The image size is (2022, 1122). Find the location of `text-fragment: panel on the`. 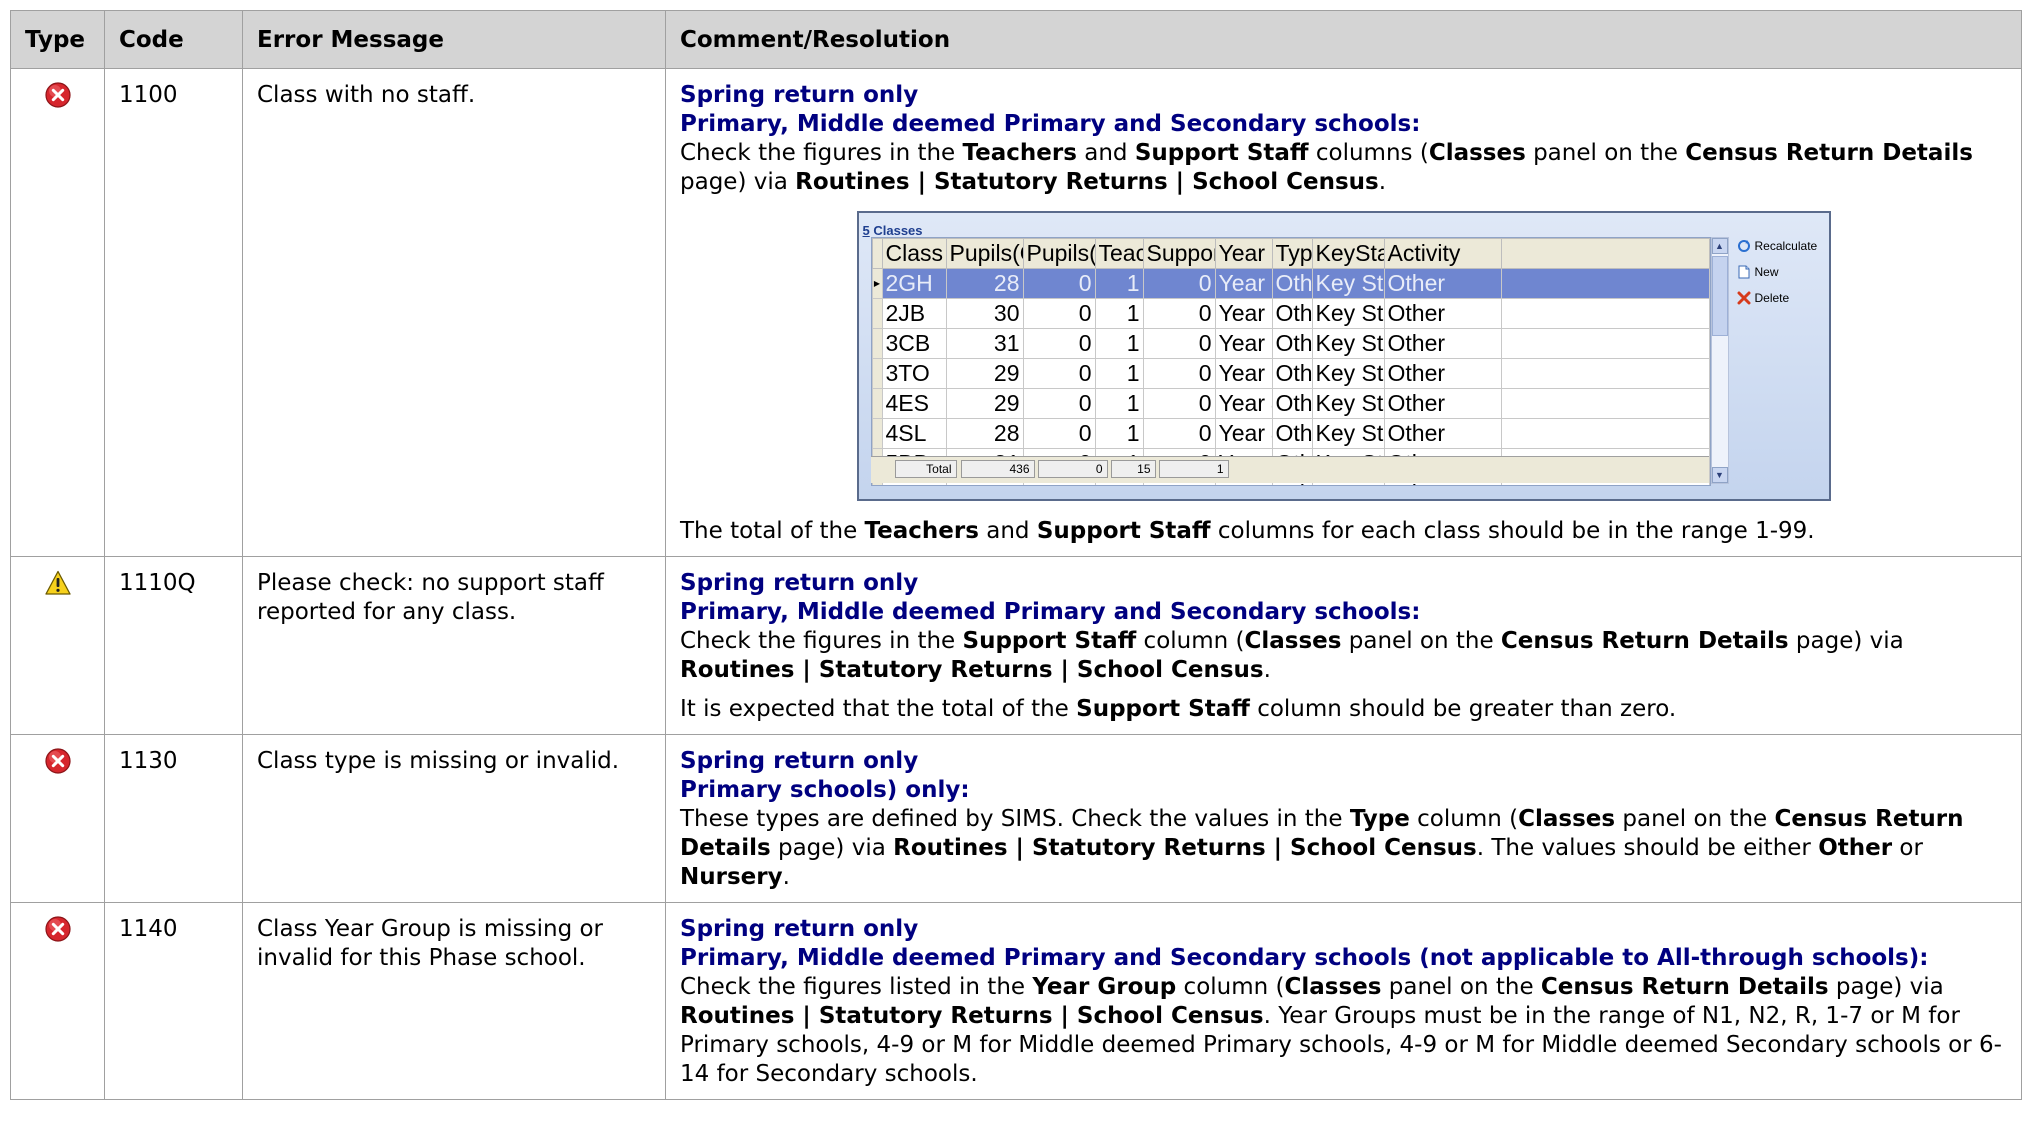

text-fragment: panel on the is located at coordinates (1605, 153).